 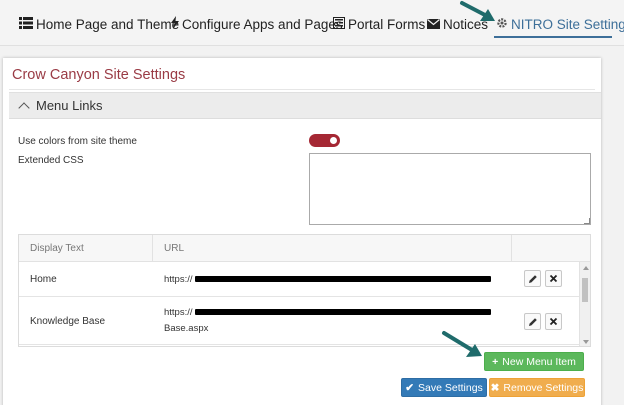 I want to click on tab-label: NITRO Site Settings, so click(x=567, y=24).